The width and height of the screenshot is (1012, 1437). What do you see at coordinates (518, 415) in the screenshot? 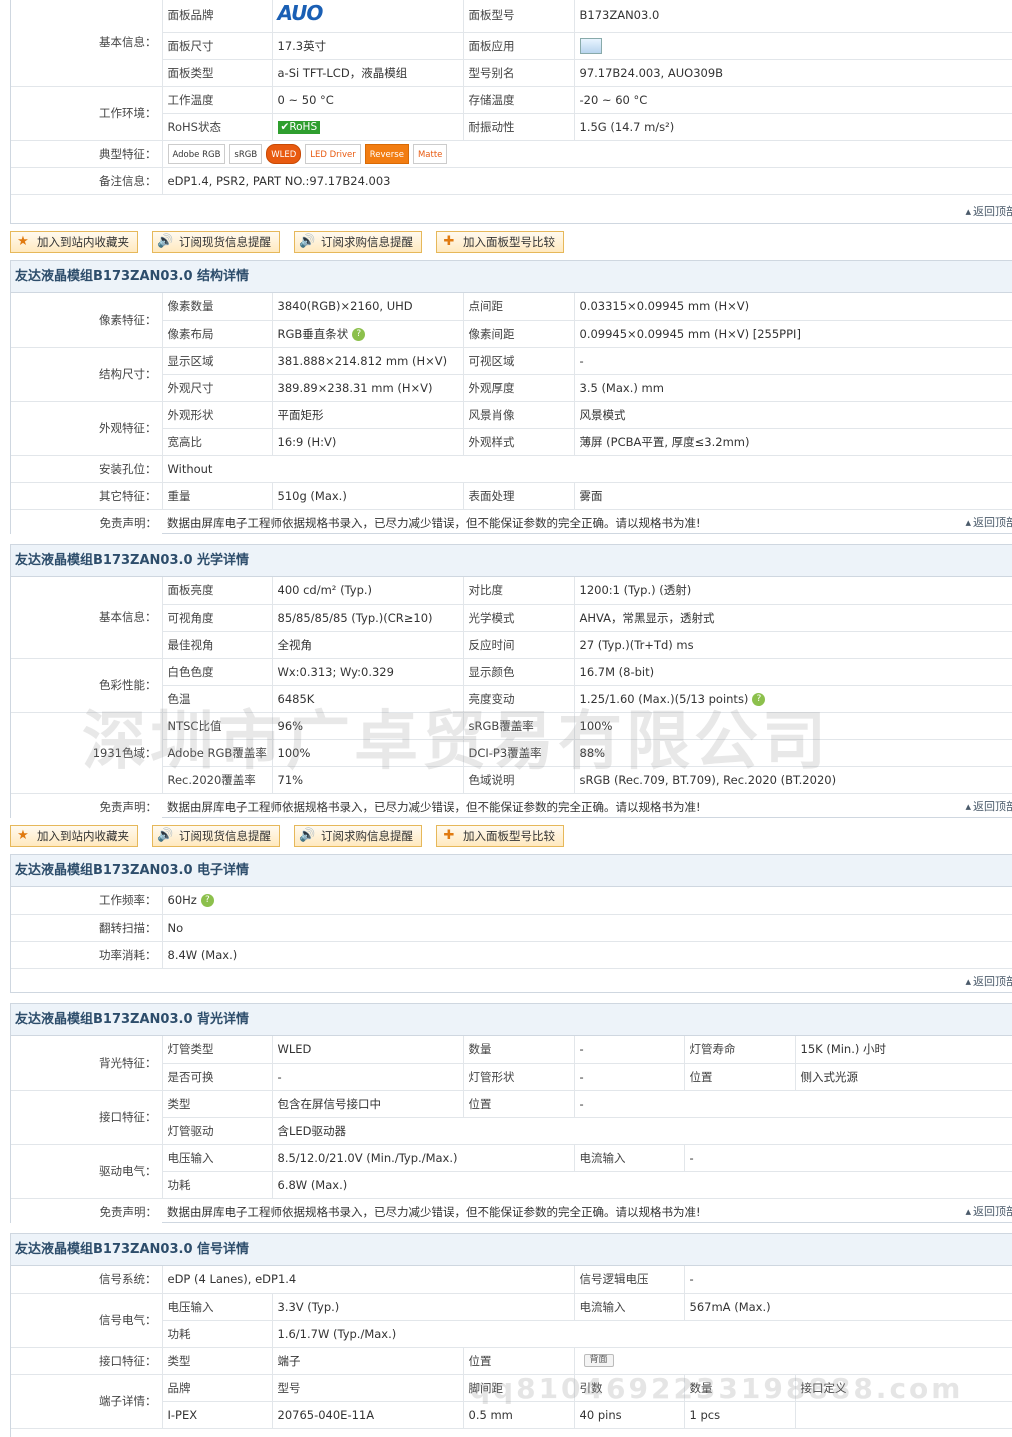
I see `orientation-label: 风景肖像` at bounding box center [518, 415].